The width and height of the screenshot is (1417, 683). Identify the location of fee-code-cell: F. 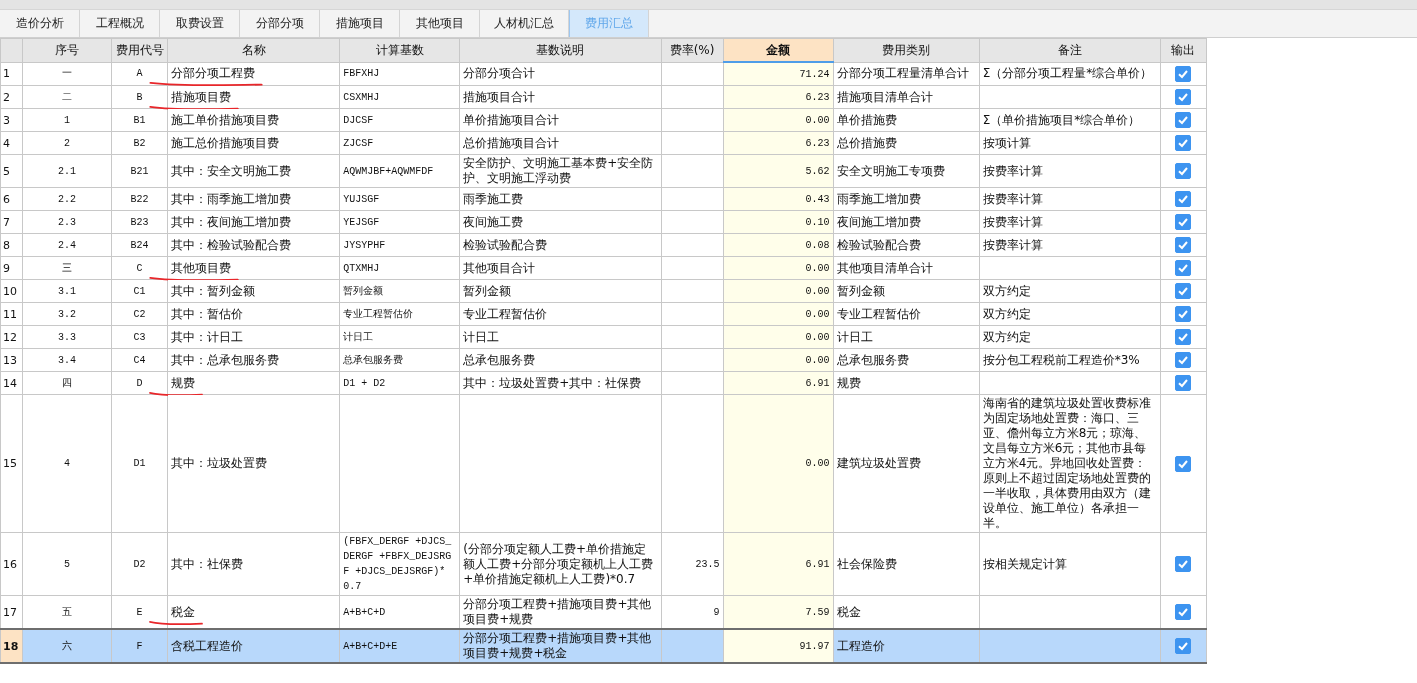
(139, 646).